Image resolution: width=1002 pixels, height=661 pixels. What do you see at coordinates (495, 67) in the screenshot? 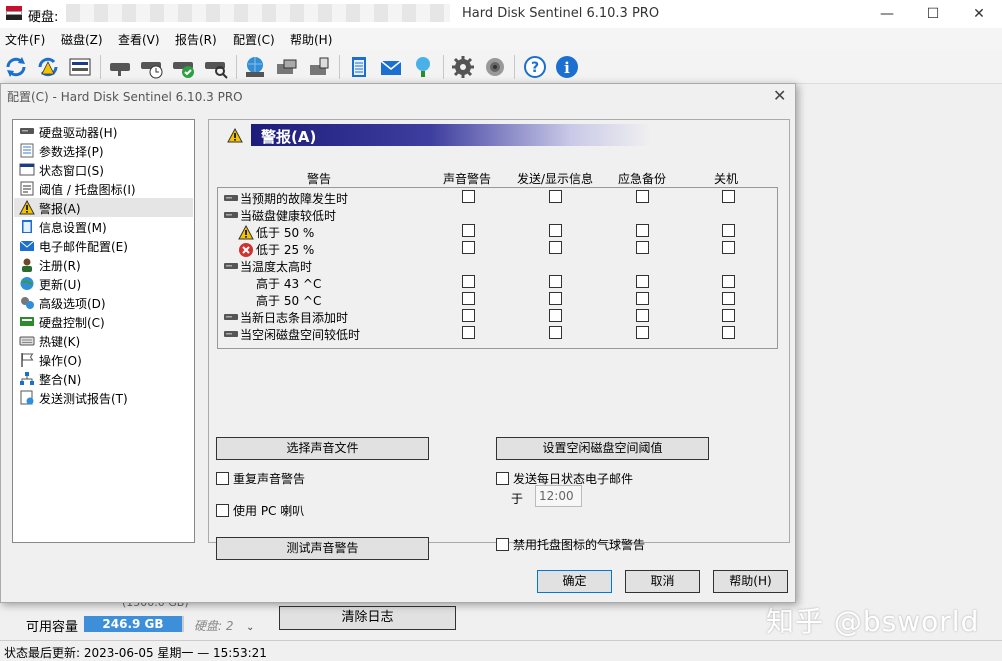
I see `speaker-icon` at bounding box center [495, 67].